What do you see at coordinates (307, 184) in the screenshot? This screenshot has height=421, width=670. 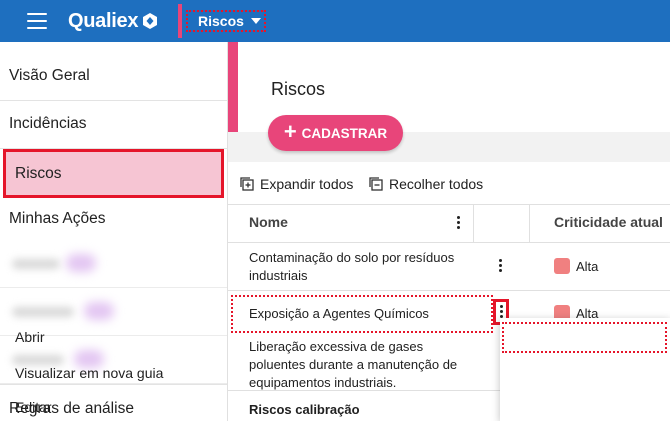 I see `expand-all-label: Expandir todos` at bounding box center [307, 184].